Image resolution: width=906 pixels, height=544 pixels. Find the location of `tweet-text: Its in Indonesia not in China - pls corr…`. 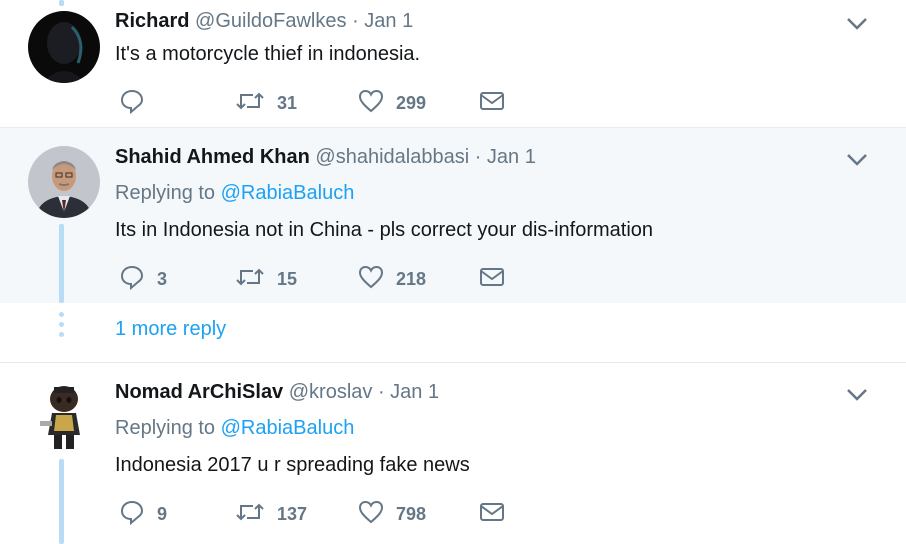

tweet-text: Its in Indonesia not in China - pls corr… is located at coordinates (384, 230).